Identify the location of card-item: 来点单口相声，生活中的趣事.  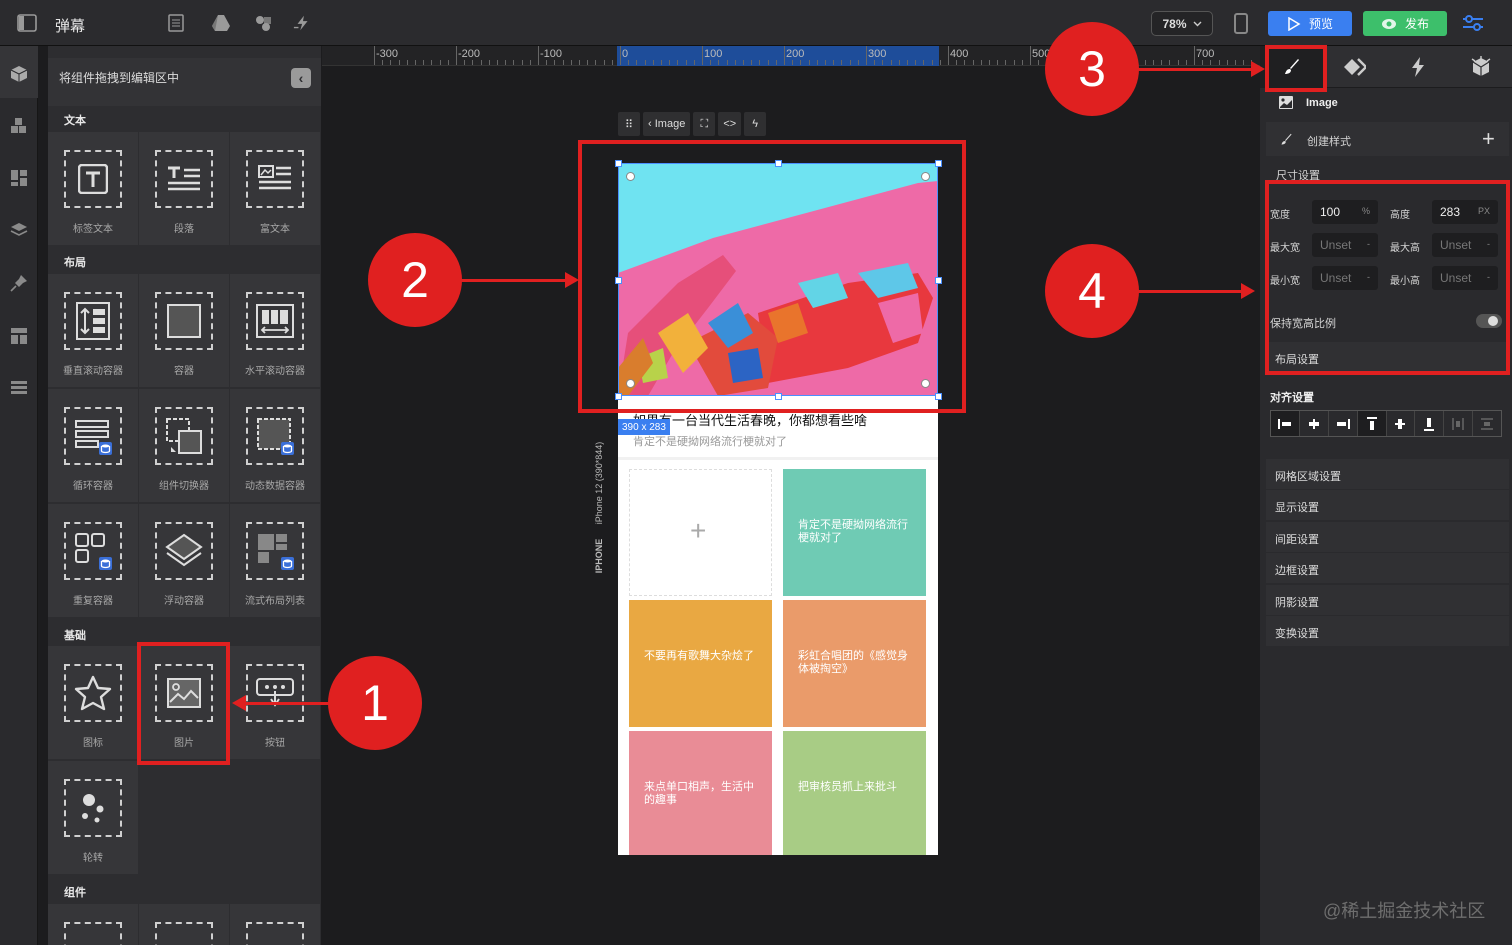
(700, 793).